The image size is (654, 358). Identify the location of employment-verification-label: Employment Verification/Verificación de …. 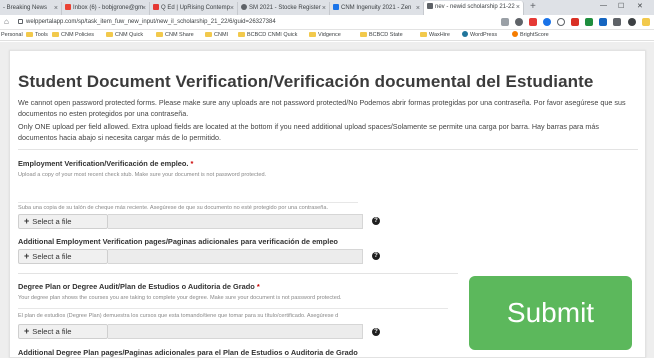
(105, 163).